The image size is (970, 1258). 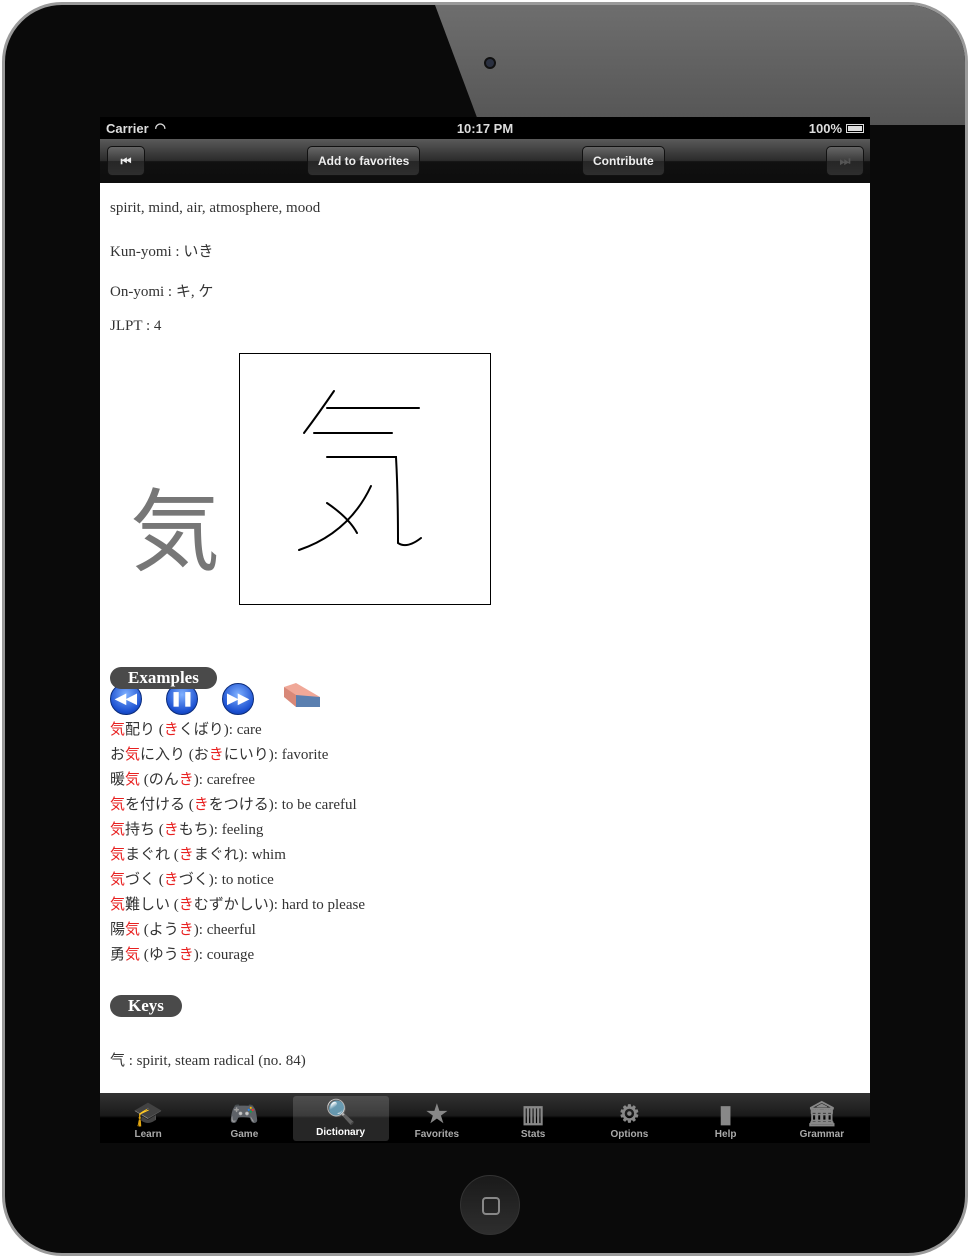 What do you see at coordinates (341, 1132) in the screenshot?
I see `tab-label: Dictionary` at bounding box center [341, 1132].